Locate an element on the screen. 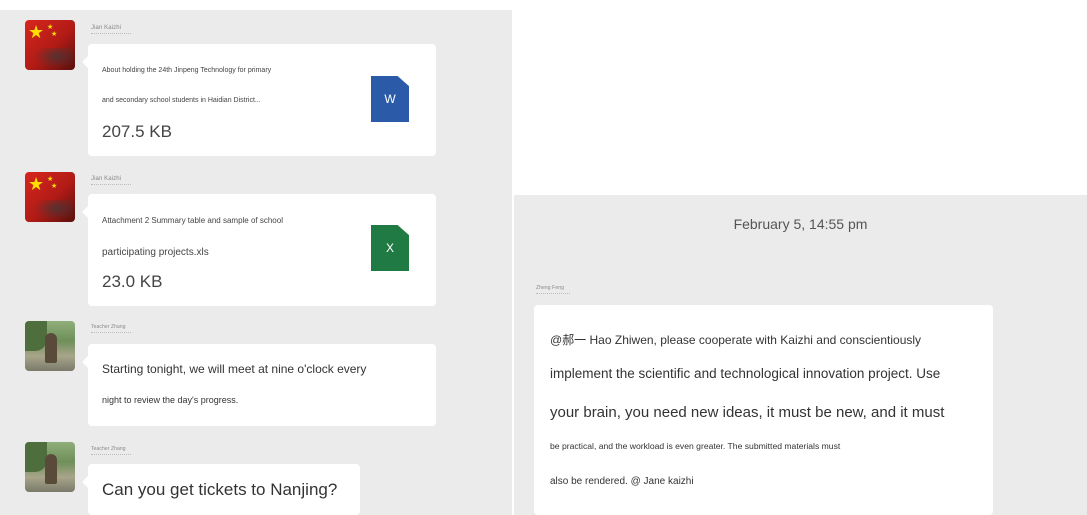  timestamp: February 5, 14:55 pm is located at coordinates (800, 224).